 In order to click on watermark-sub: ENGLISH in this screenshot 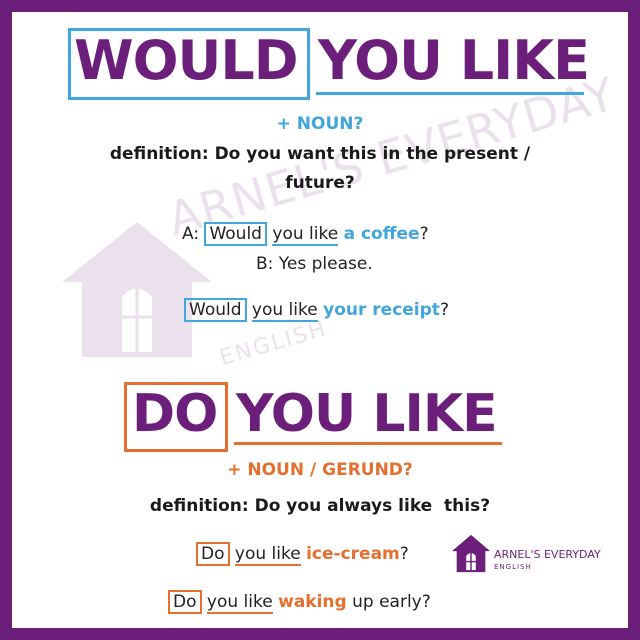, I will do `click(274, 344)`.